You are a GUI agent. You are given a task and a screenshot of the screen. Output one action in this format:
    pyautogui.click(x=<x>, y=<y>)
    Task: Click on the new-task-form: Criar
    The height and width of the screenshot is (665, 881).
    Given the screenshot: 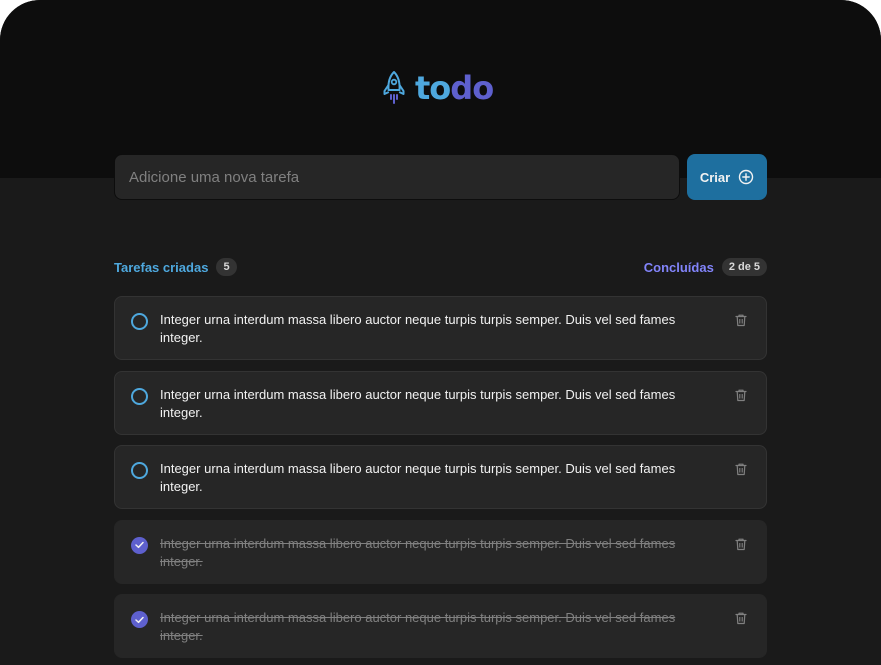 What is the action you would take?
    pyautogui.click(x=440, y=177)
    